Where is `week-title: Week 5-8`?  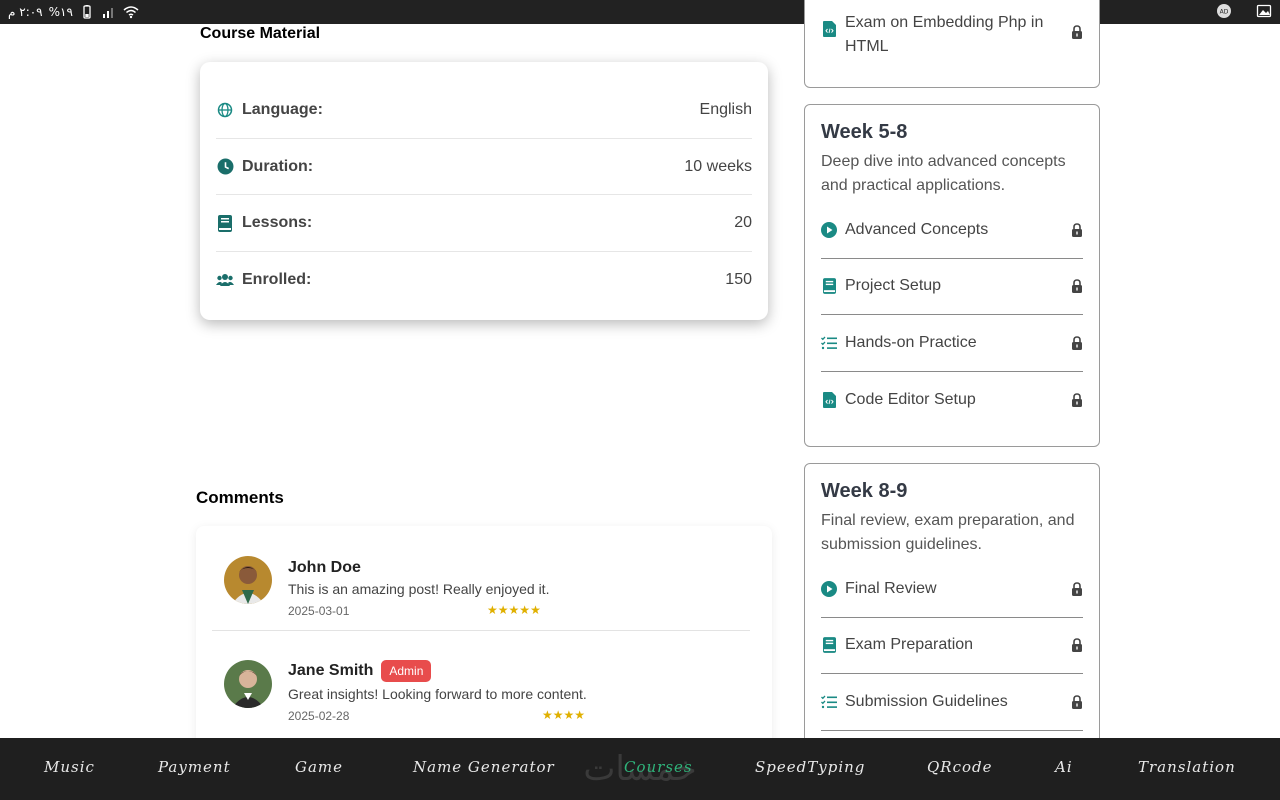
week-title: Week 5-8 is located at coordinates (864, 132).